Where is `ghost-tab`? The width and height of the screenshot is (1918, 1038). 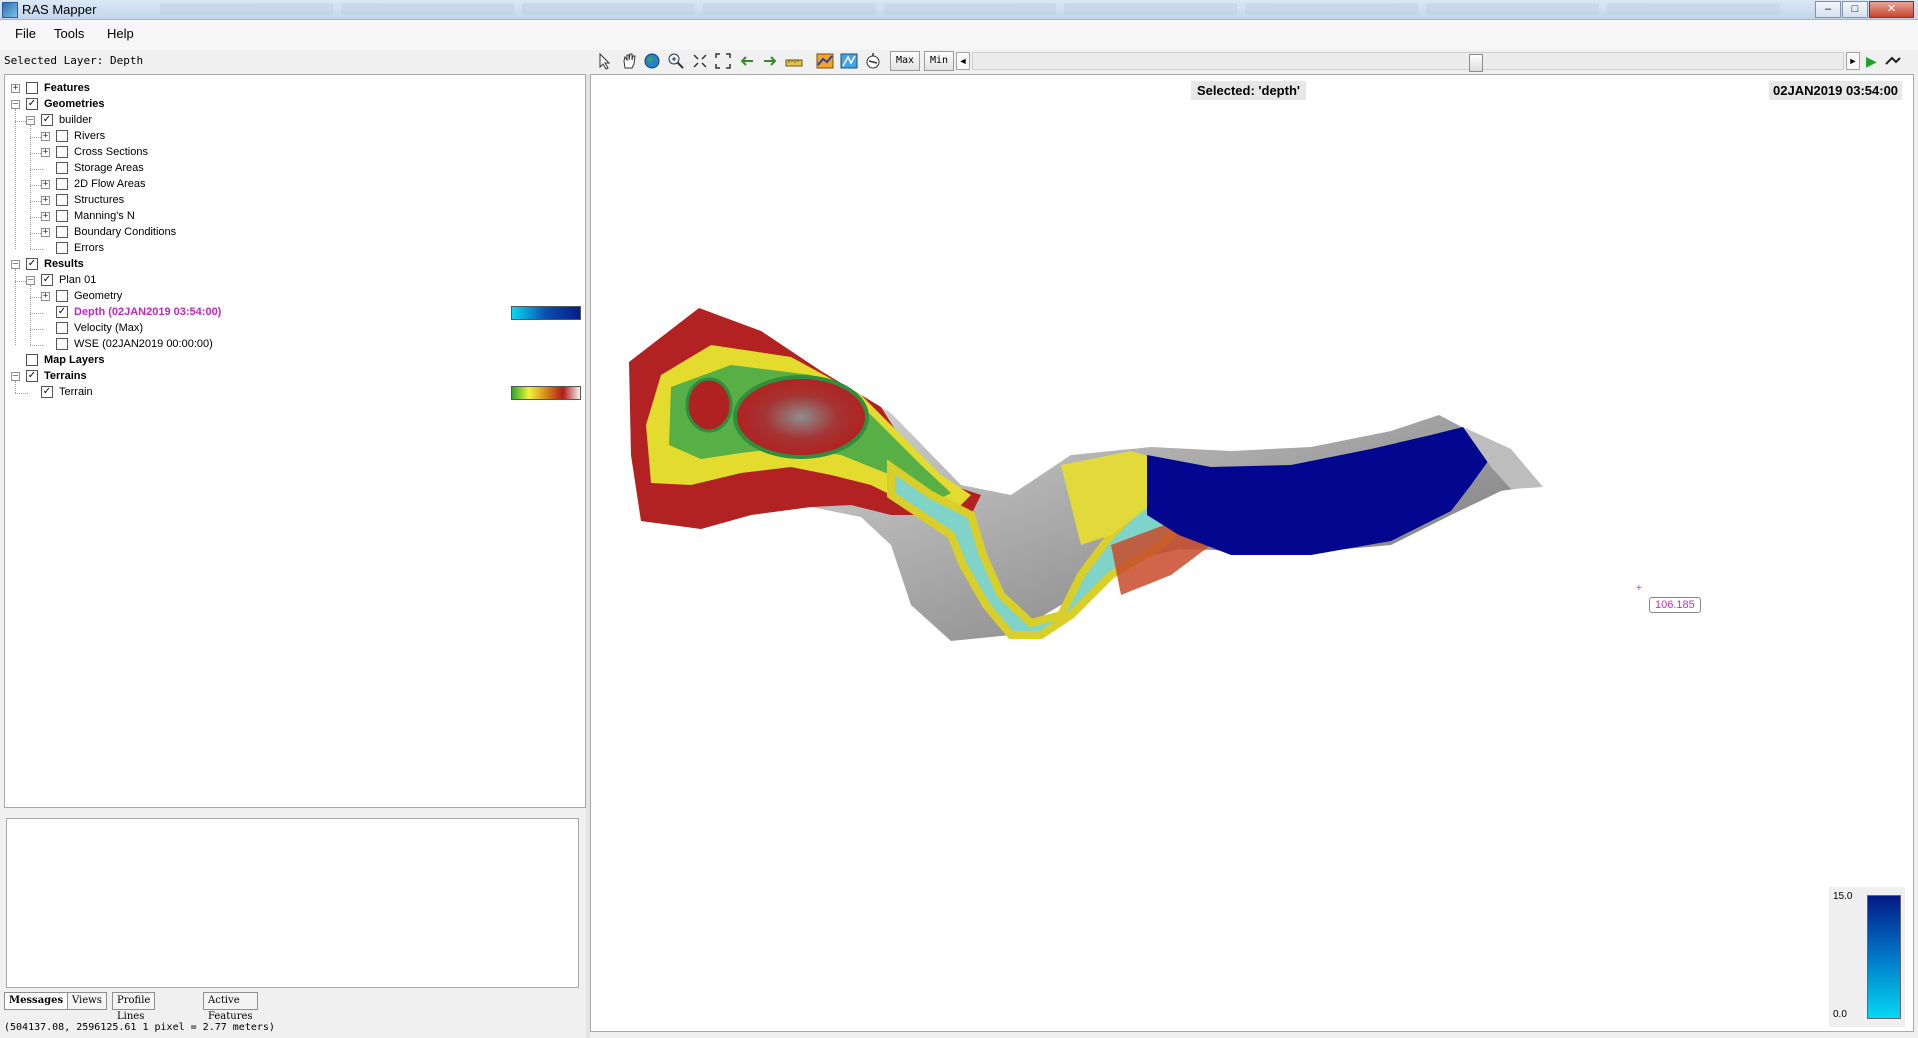 ghost-tab is located at coordinates (789, 9).